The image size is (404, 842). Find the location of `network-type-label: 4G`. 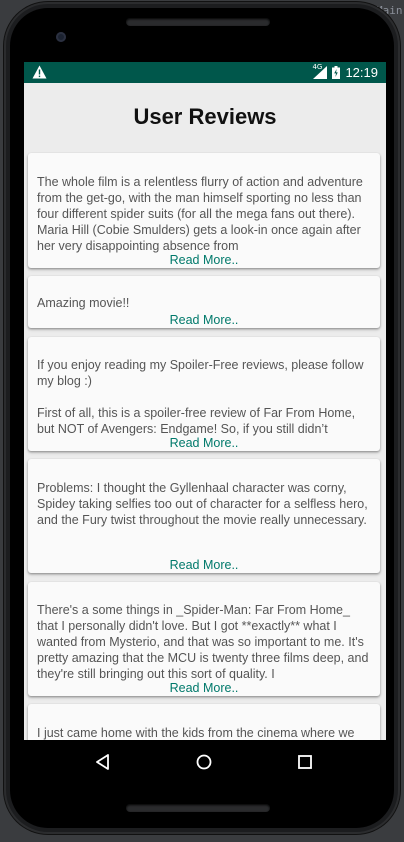

network-type-label: 4G is located at coordinates (317, 67).